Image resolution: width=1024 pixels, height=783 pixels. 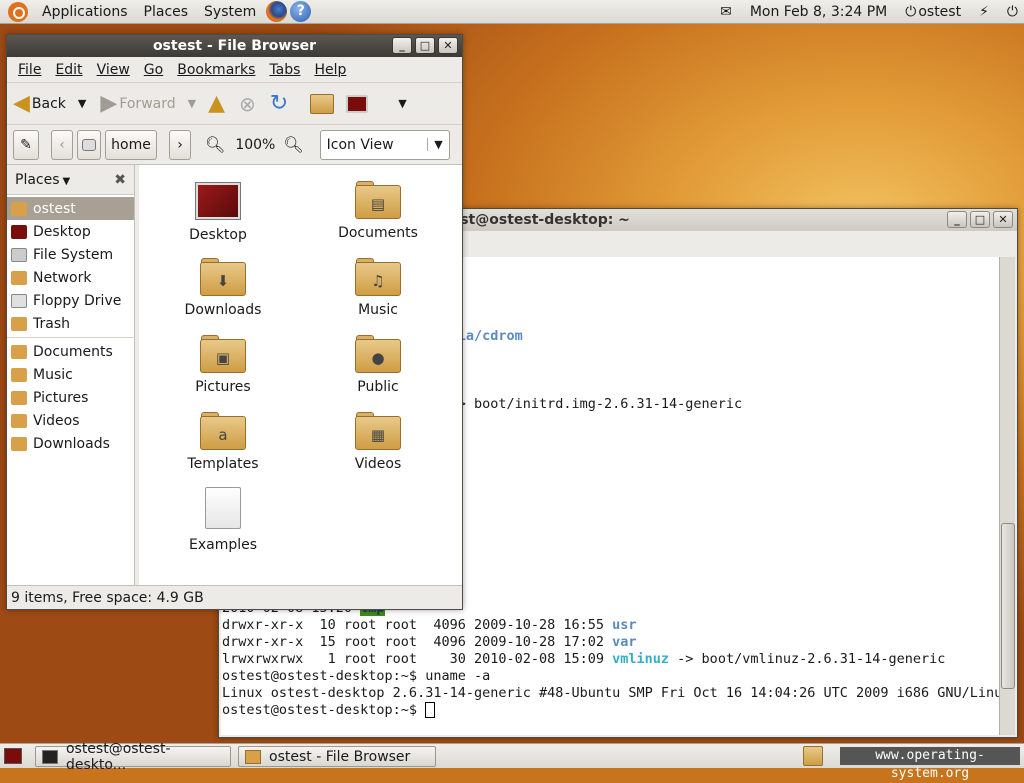 What do you see at coordinates (807, 659) in the screenshot?
I see `link-target: -> boot/vmlinuz-2.6.31-14-generic` at bounding box center [807, 659].